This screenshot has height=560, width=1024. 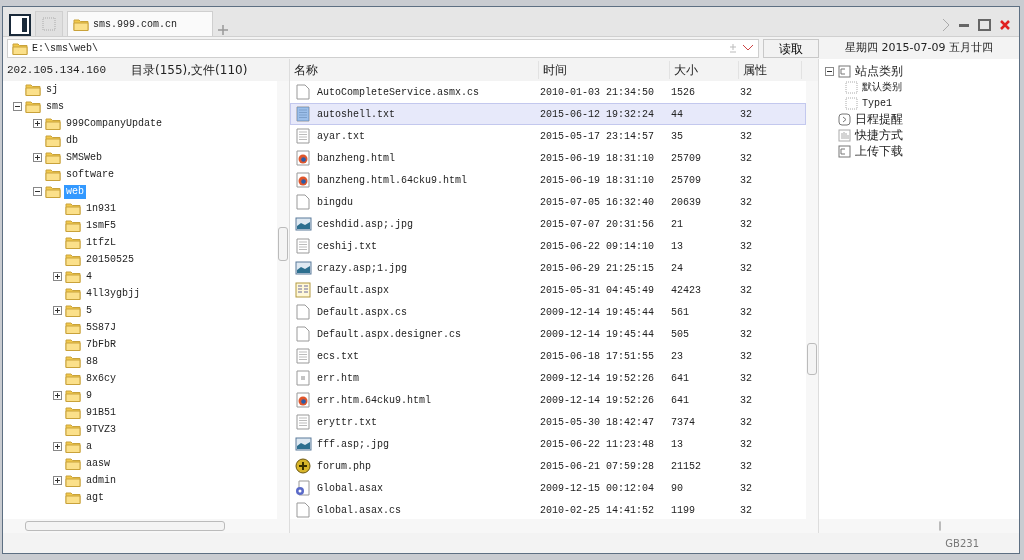 What do you see at coordinates (683, 92) in the screenshot?
I see `file-size: 1526` at bounding box center [683, 92].